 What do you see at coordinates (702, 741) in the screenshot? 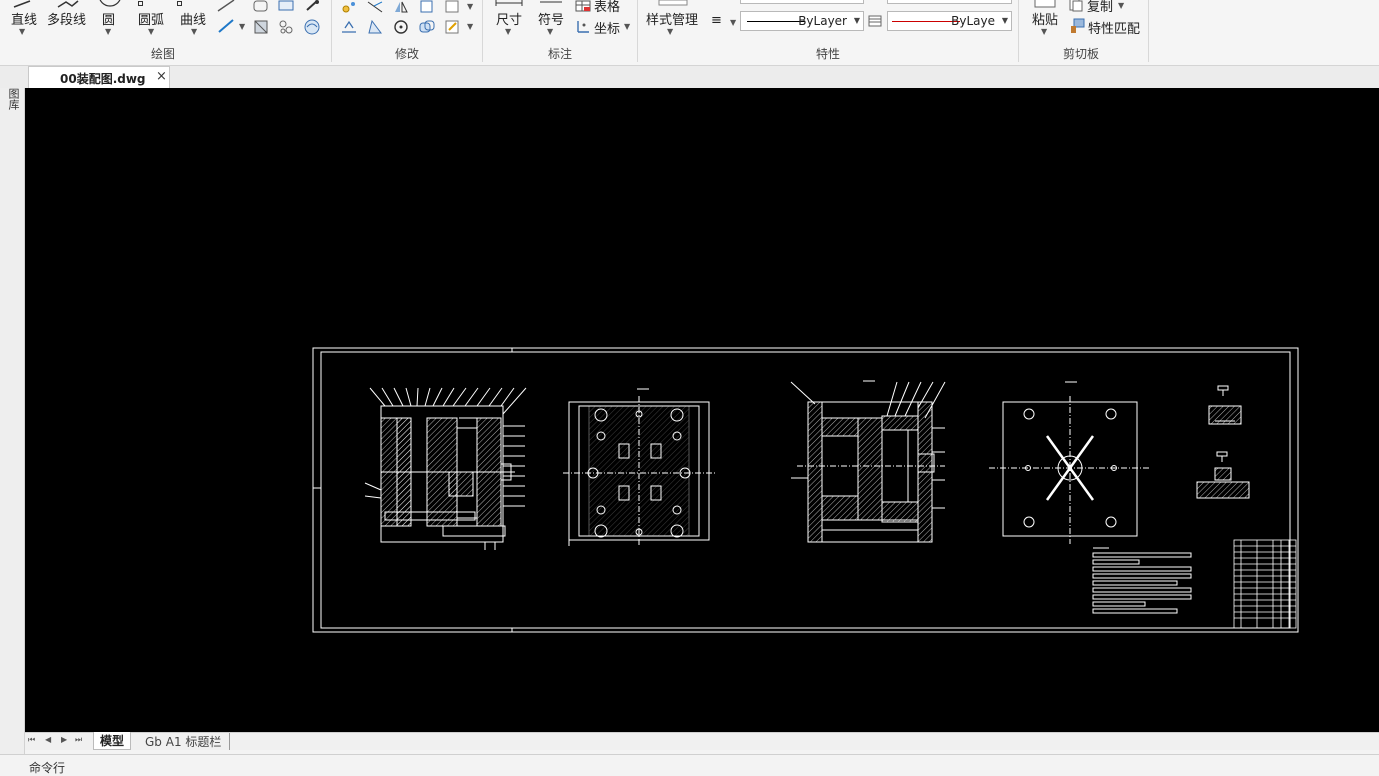
I see `layout-tab-strip: ⏮ ◀ ▶ ⏭ 模型 Gb A1 标题栏` at bounding box center [702, 741].